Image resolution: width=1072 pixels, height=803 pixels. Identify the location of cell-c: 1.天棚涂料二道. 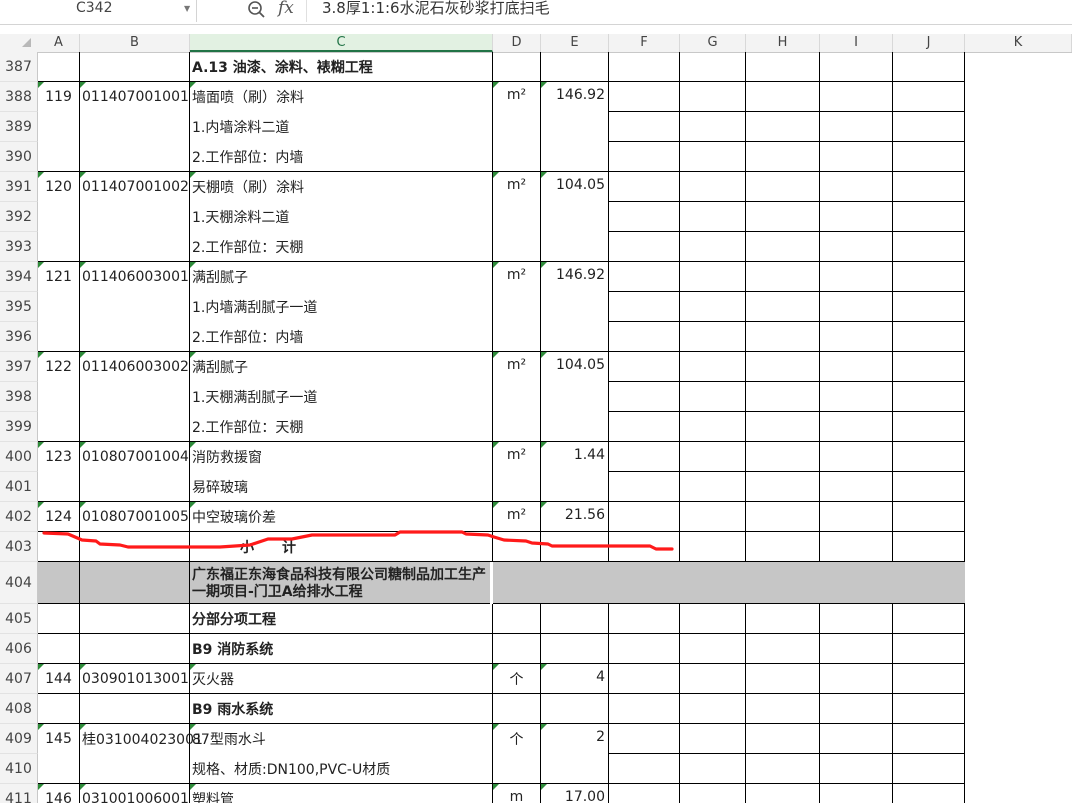
(341, 217).